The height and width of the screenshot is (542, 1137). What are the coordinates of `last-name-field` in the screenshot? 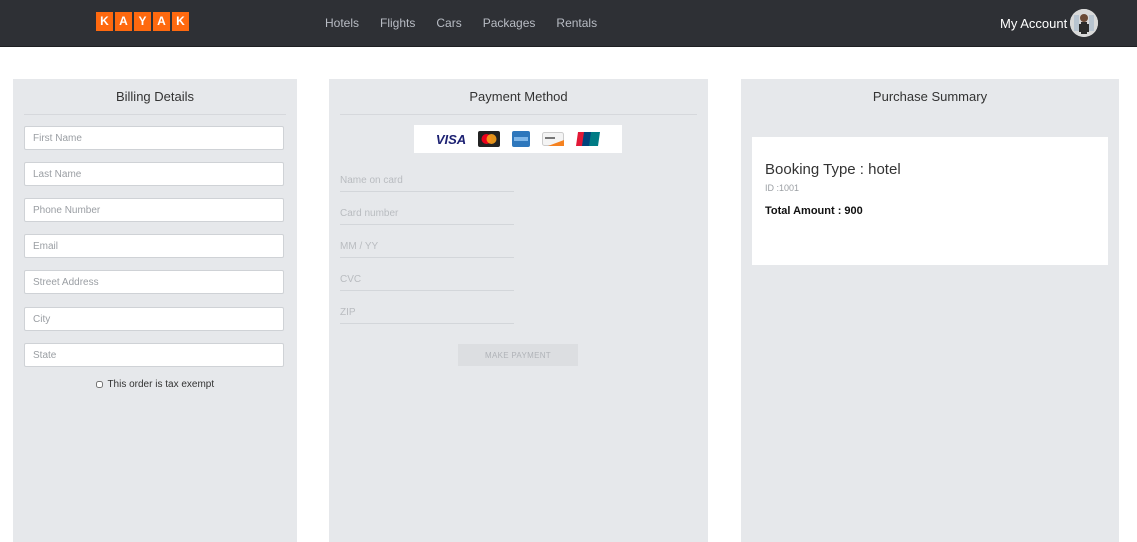 It's located at (154, 174).